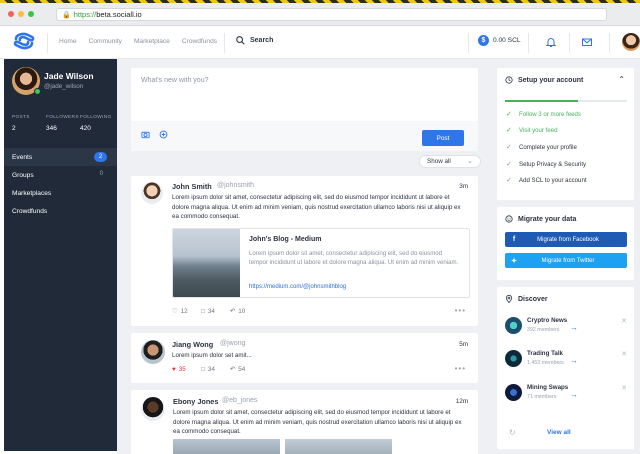  I want to click on setup-checklist-item: ✓ Visit your feed, so click(532, 130).